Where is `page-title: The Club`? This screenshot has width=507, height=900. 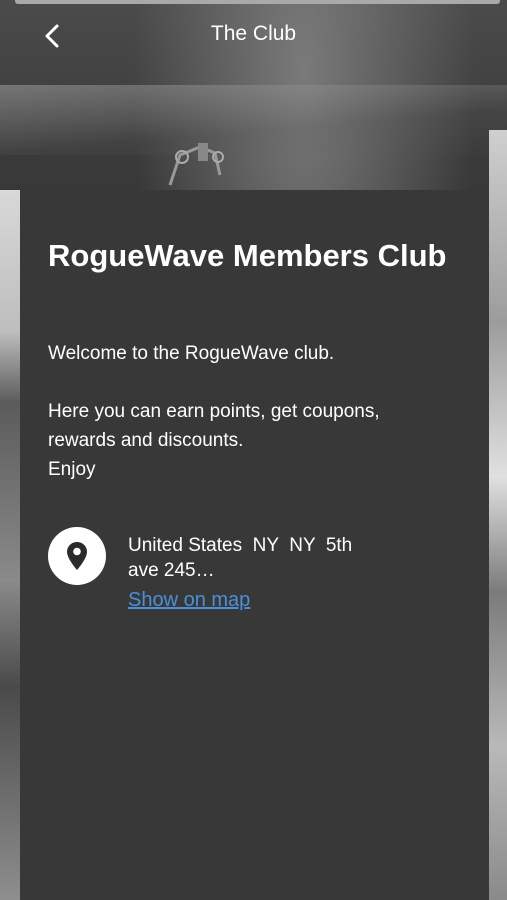 page-title: The Club is located at coordinates (253, 33).